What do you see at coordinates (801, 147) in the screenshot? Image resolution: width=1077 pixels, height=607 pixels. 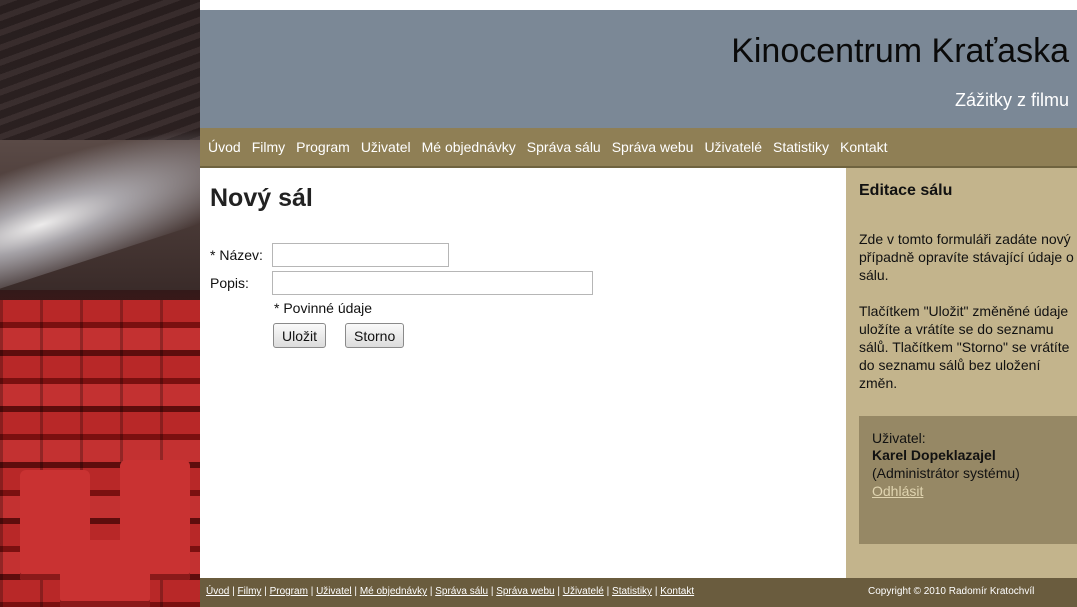 I see `nav-item-statistiky: Statistiky` at bounding box center [801, 147].